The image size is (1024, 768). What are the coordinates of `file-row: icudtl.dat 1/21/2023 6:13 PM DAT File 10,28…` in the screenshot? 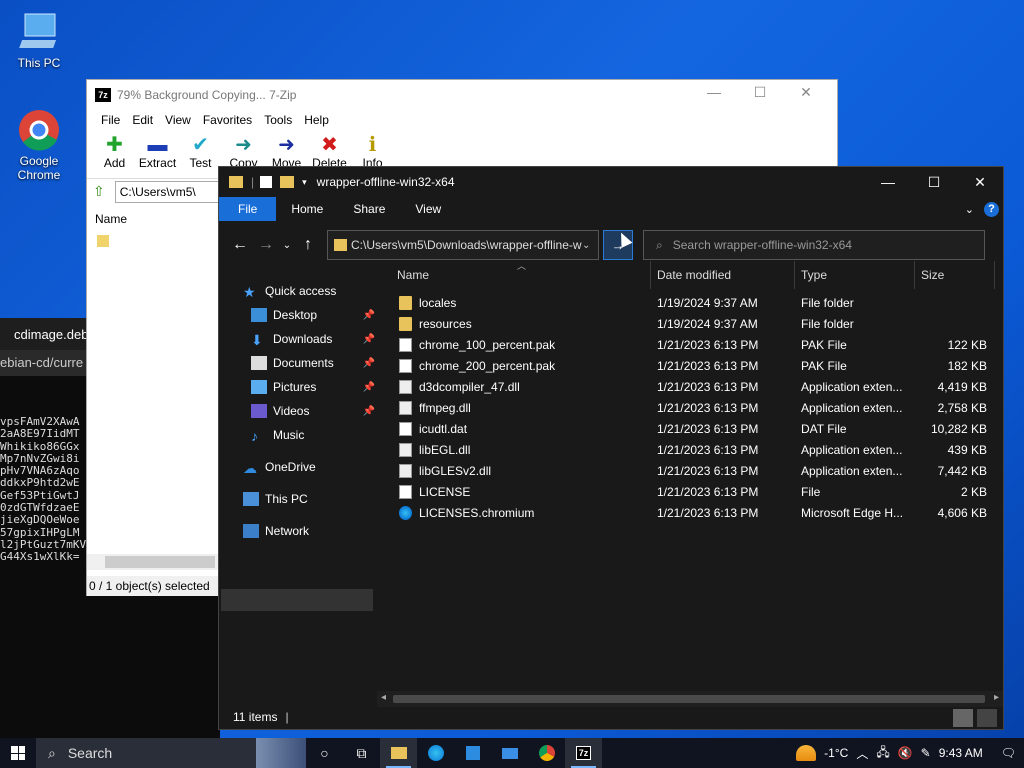 It's located at (687, 429).